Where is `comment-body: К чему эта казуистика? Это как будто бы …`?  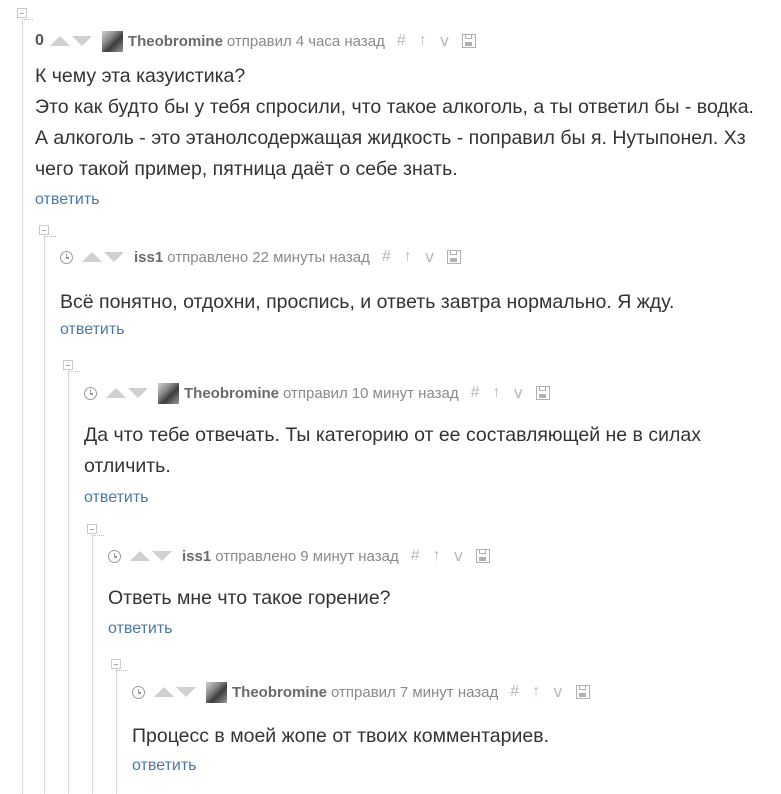
comment-body: К чему эта казуистика? Это как будто бы … is located at coordinates (394, 123).